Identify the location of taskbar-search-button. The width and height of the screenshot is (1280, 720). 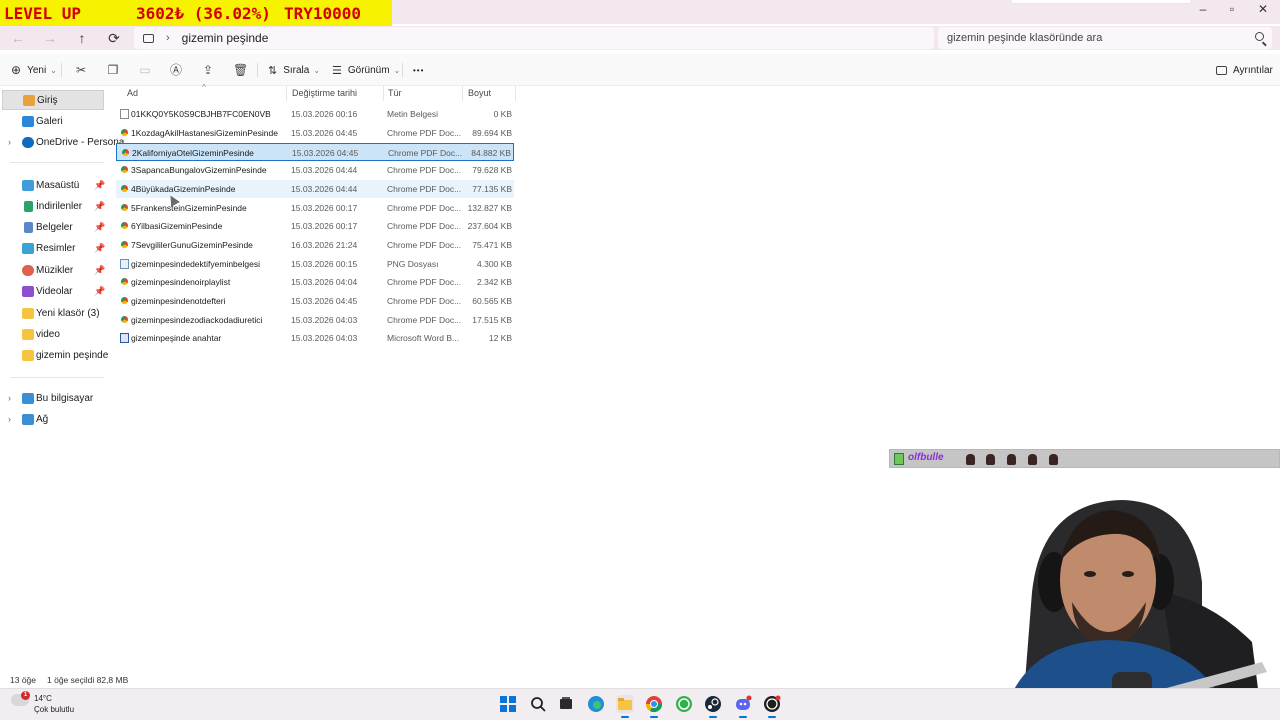
(538, 704).